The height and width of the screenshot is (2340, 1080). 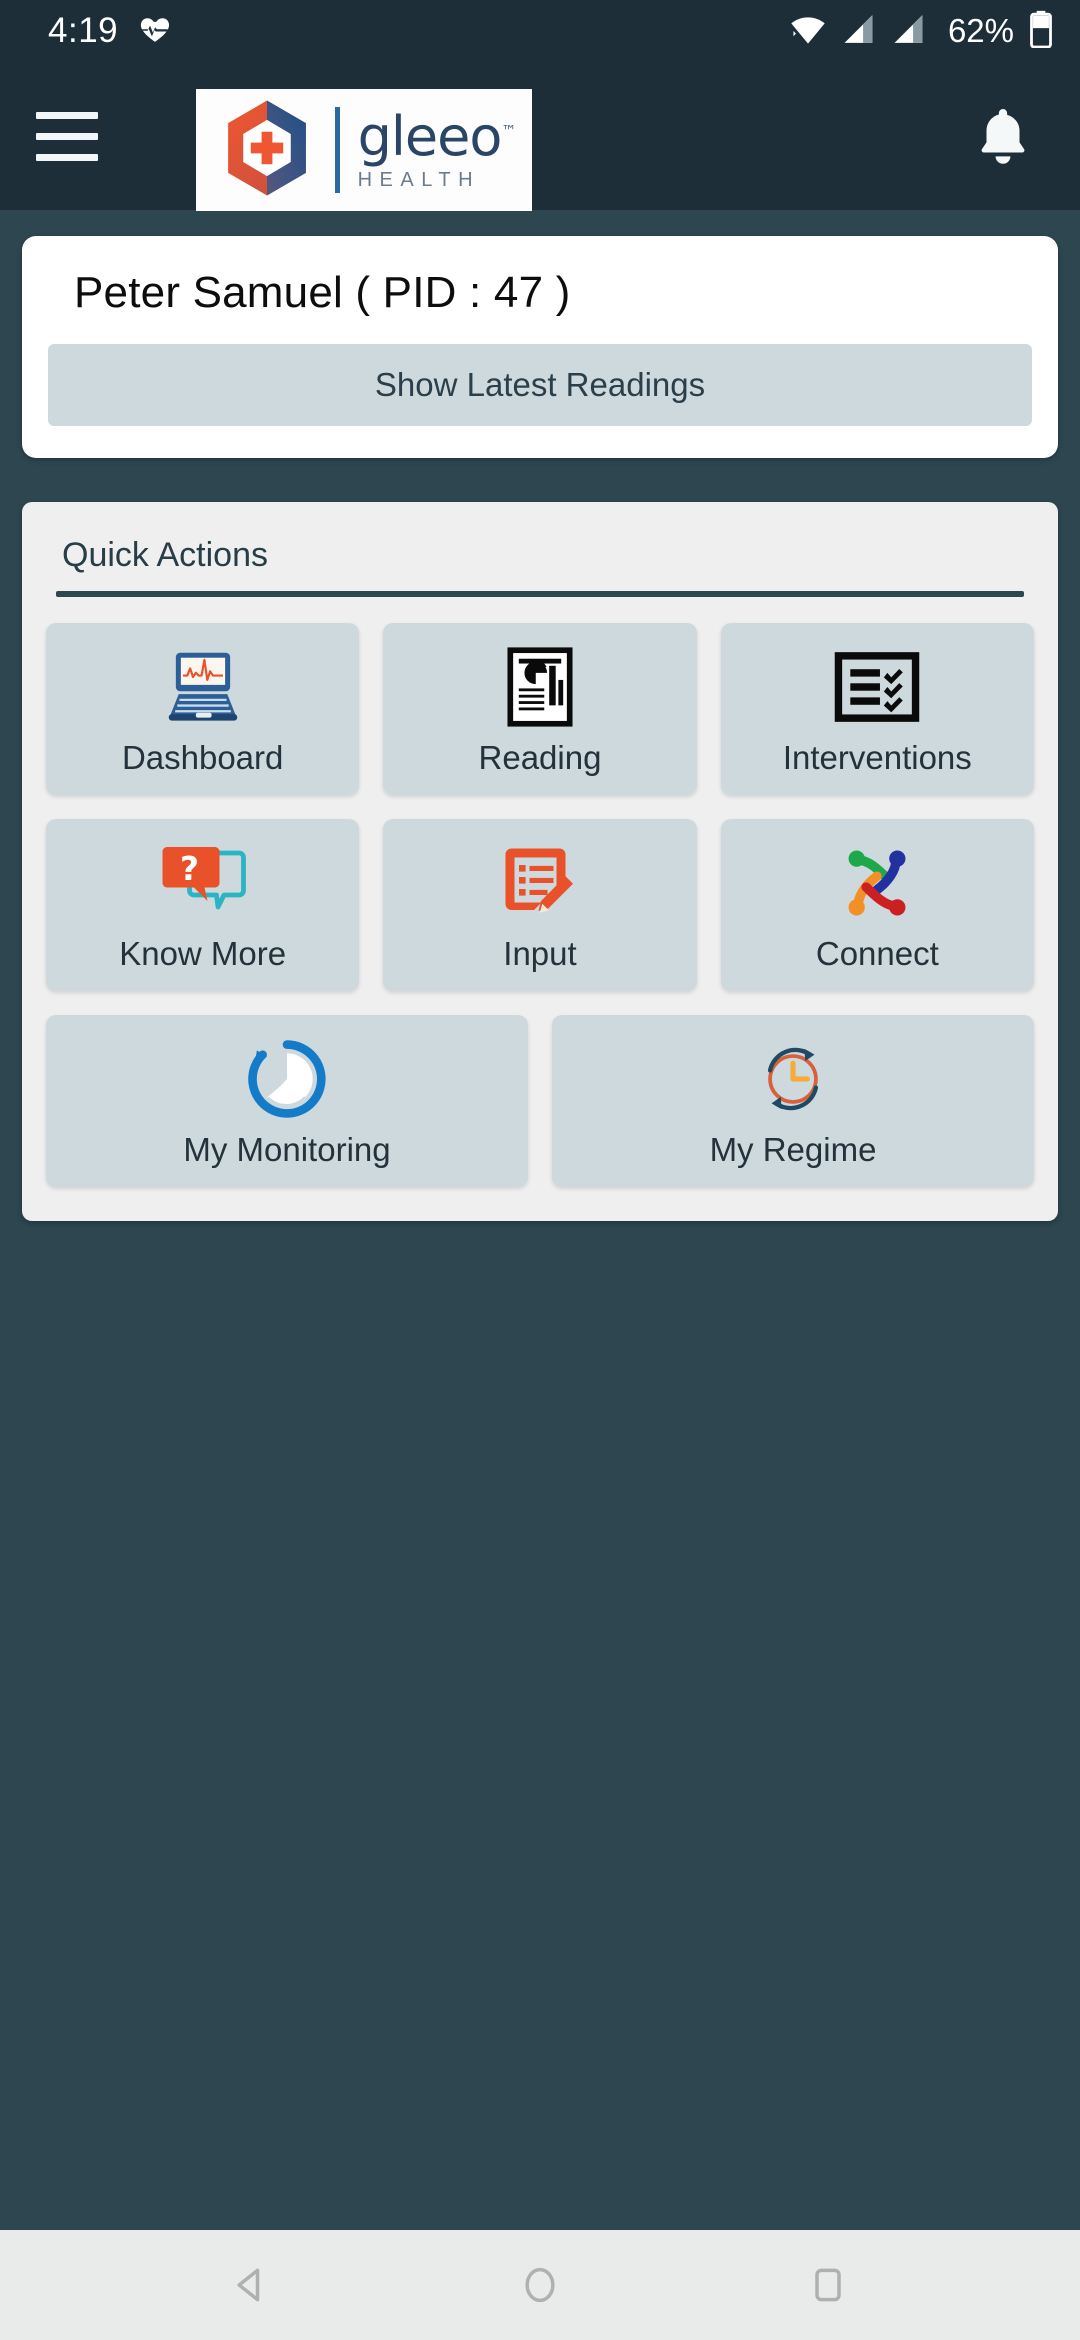 I want to click on status-bar: 4:19 62%, so click(x=540, y=31).